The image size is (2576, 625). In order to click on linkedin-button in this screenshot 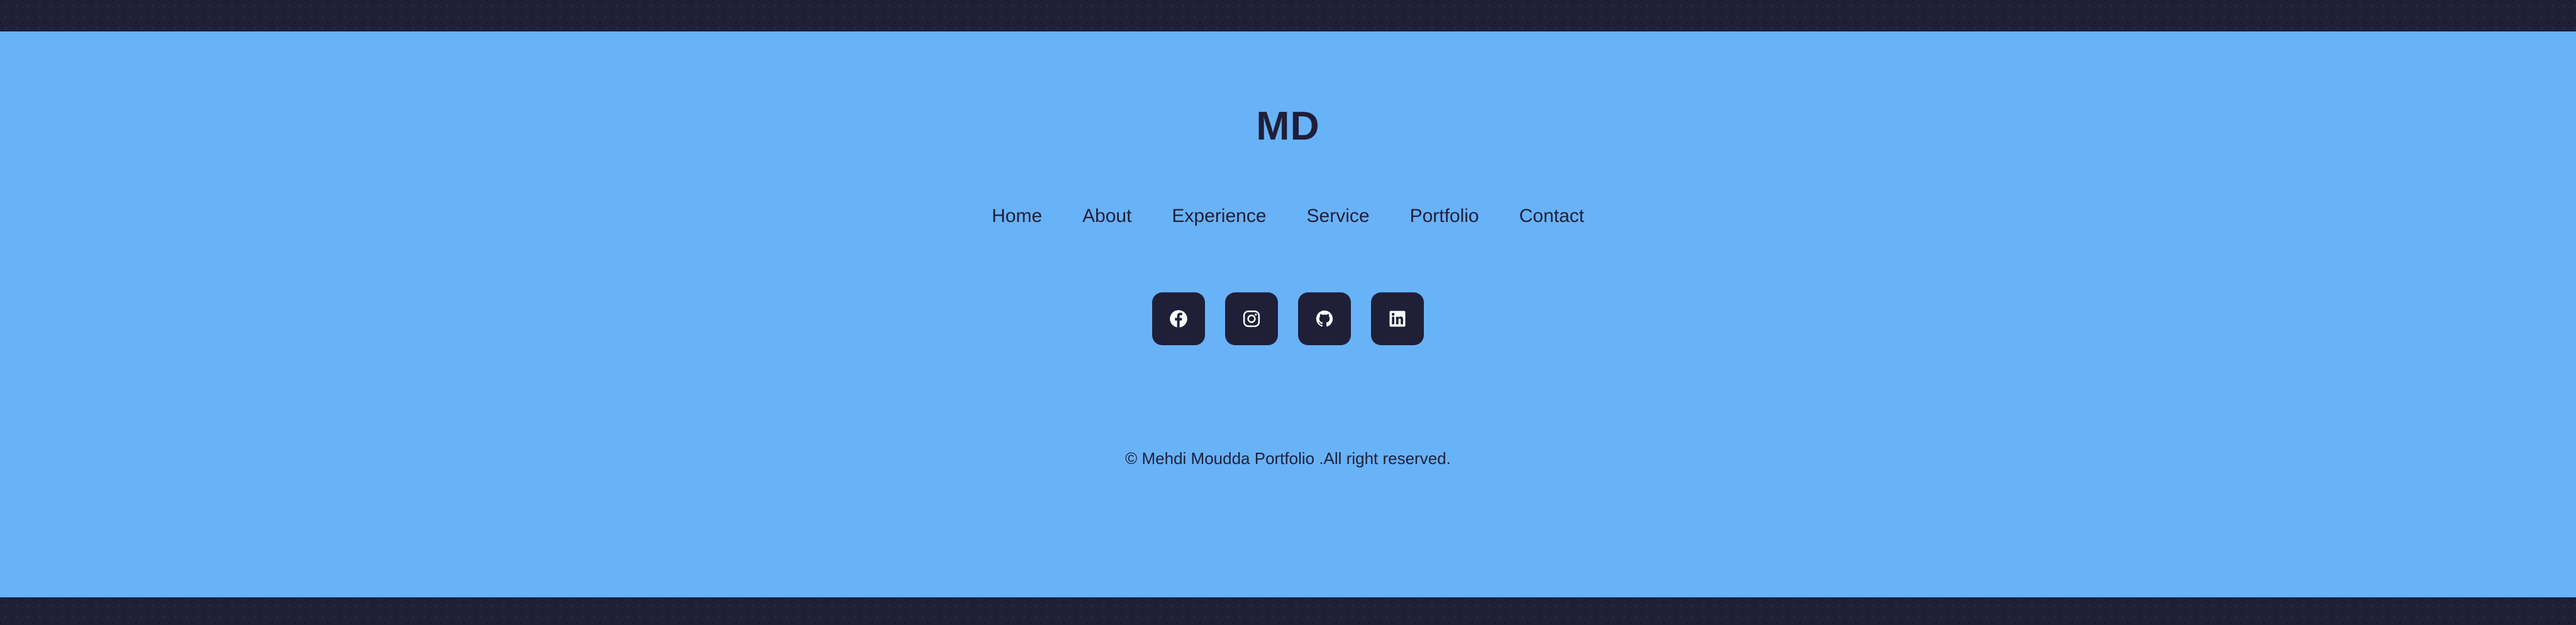, I will do `click(1397, 318)`.